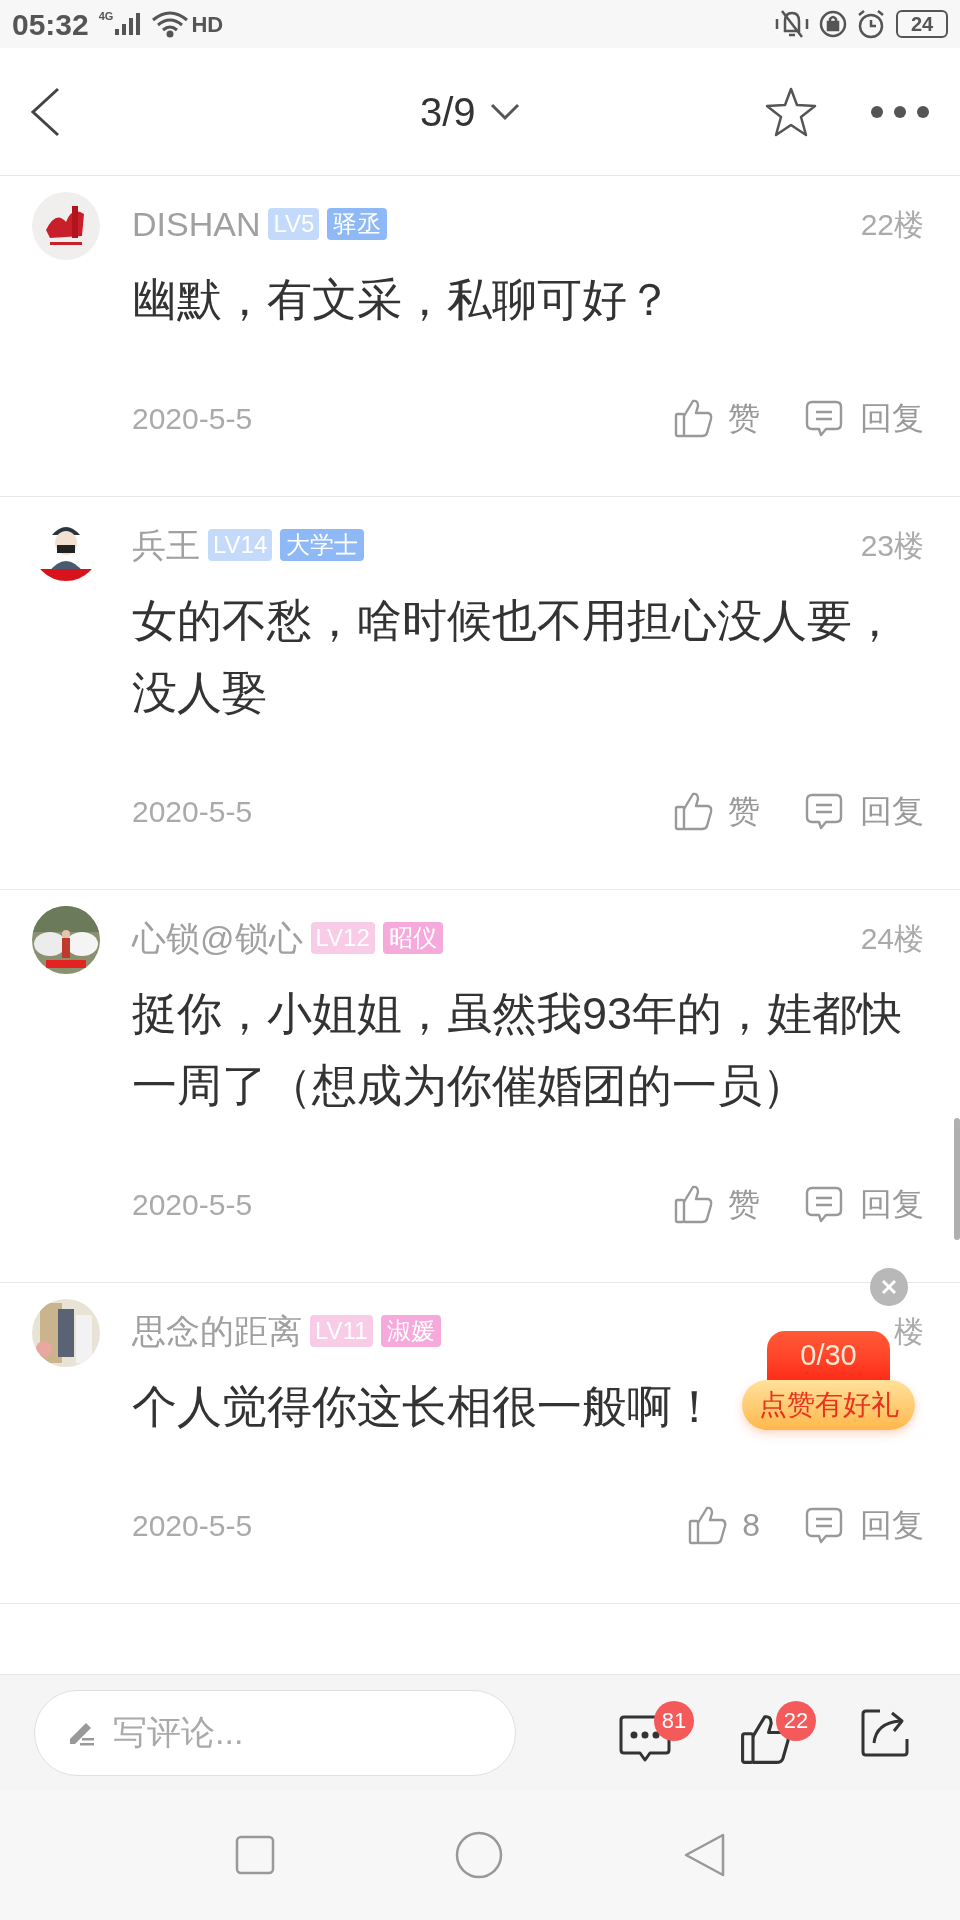 The image size is (960, 1920). What do you see at coordinates (196, 224) in the screenshot?
I see `username: DISHAN` at bounding box center [196, 224].